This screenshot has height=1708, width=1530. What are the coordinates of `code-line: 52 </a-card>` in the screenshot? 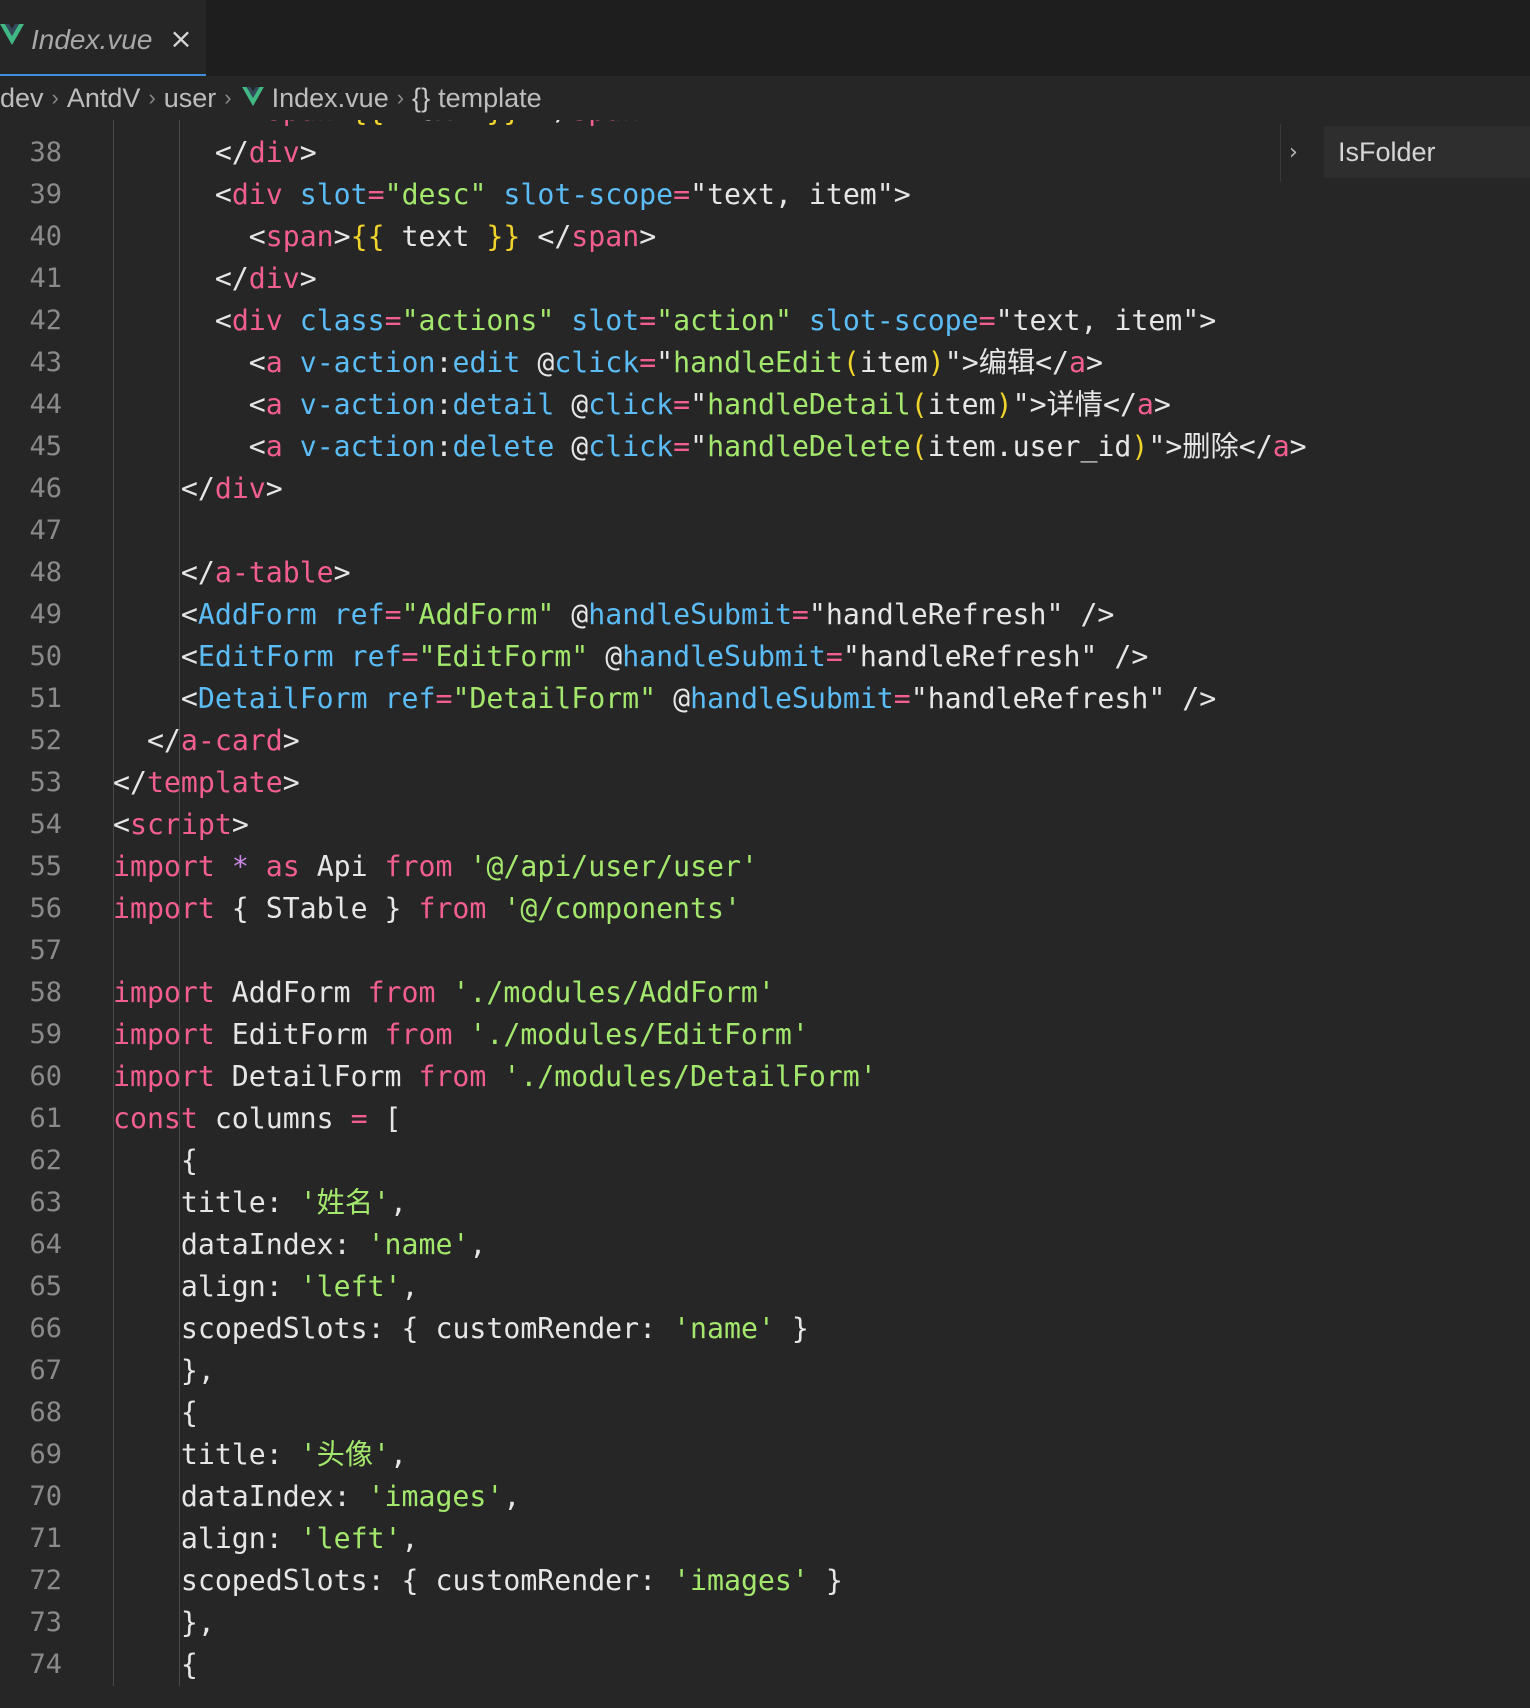 It's located at (765, 741).